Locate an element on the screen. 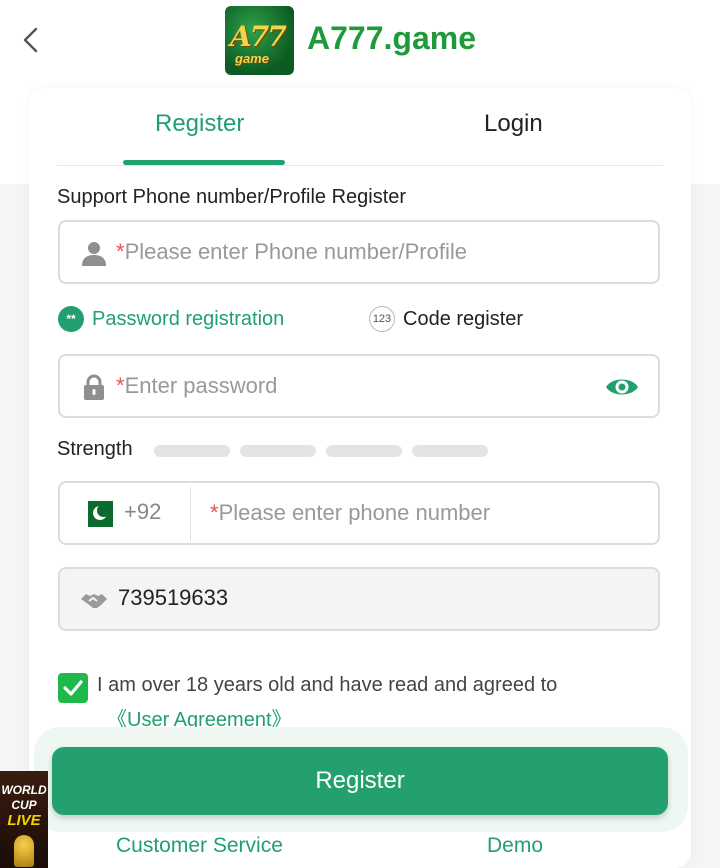  account-label: Support Phone number/Profile Register is located at coordinates (232, 197).